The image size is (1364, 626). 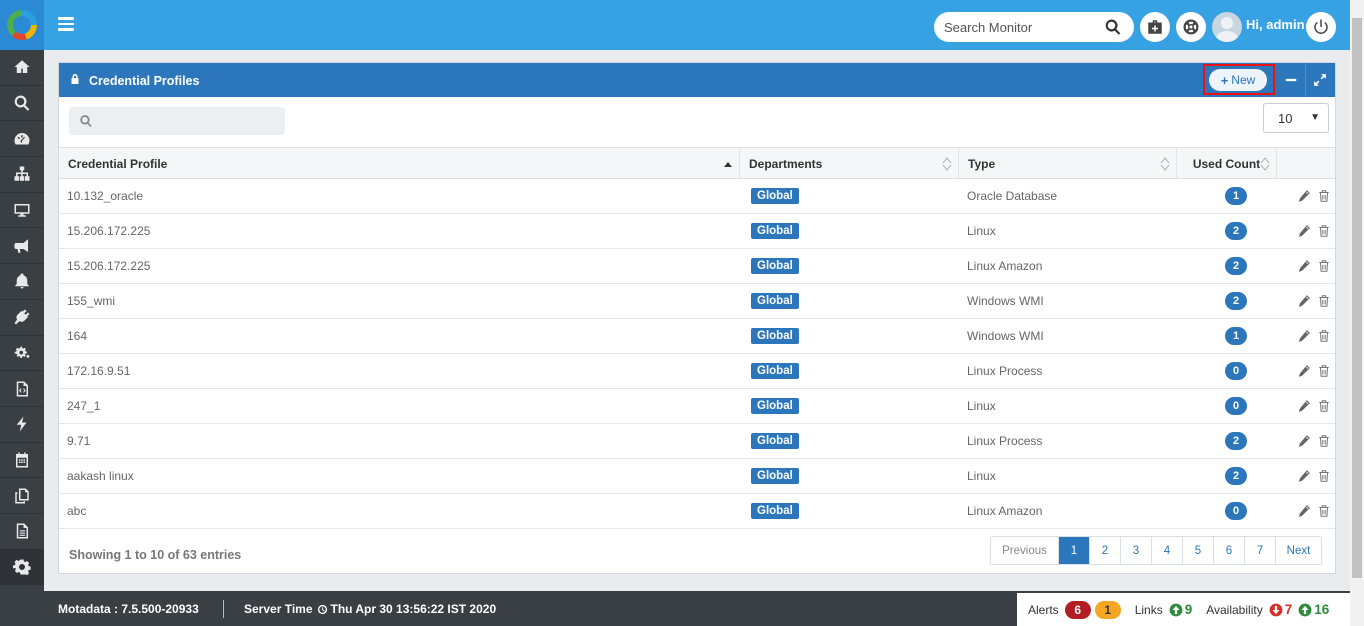 I want to click on user-greeting: Hi, admin, so click(x=1275, y=24).